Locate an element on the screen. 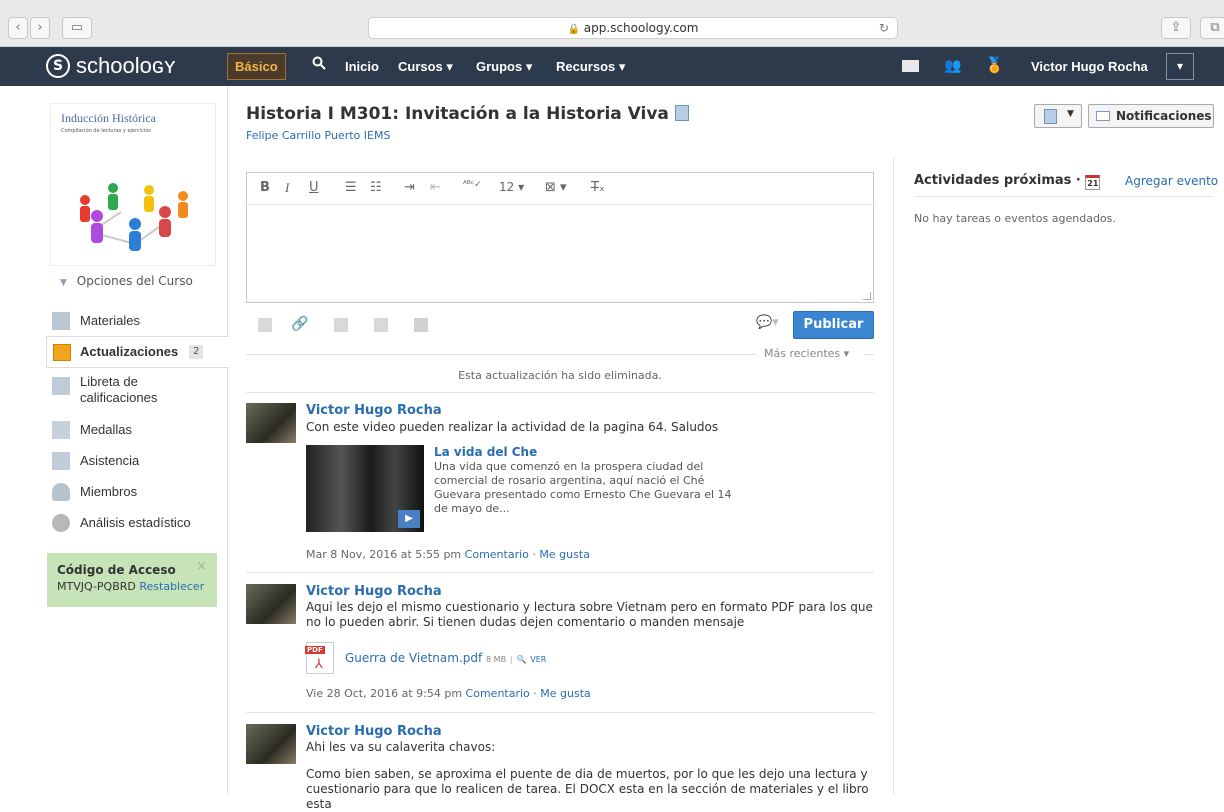 The height and width of the screenshot is (812, 1224). sort-divider is located at coordinates (501, 354).